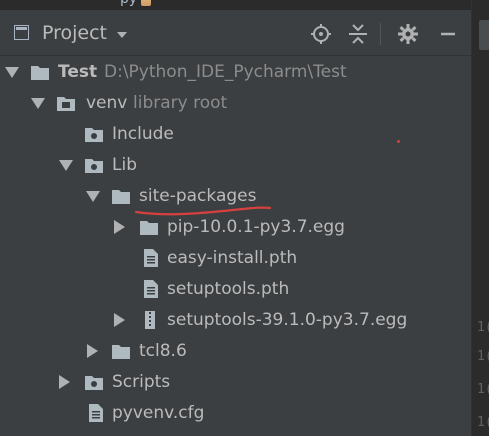  I want to click on tree-item-root: Test D:\Python_IDE_Pycharm\Test, so click(235, 72).